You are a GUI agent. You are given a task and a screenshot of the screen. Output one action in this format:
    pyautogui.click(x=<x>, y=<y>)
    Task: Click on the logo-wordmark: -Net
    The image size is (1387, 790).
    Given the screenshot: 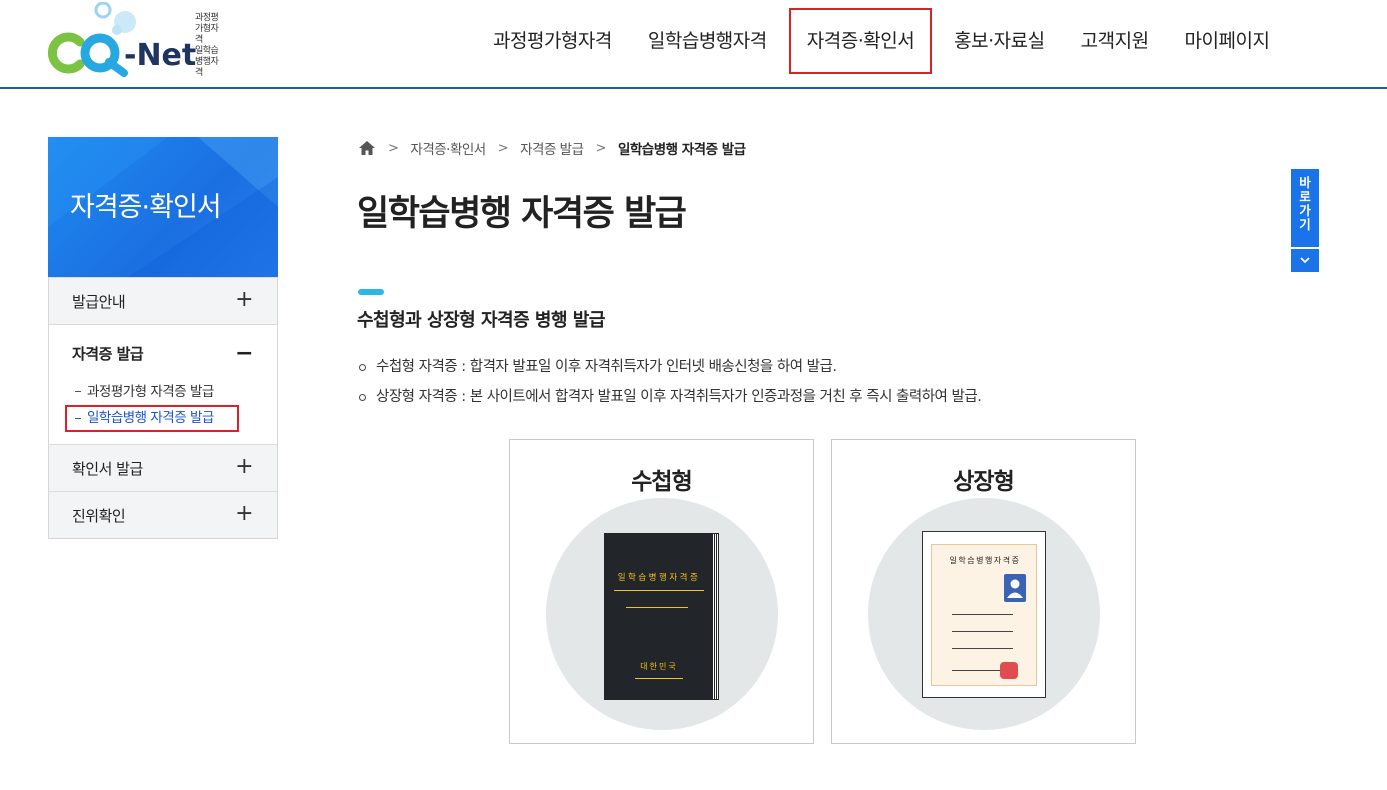 What is the action you would take?
    pyautogui.click(x=160, y=55)
    